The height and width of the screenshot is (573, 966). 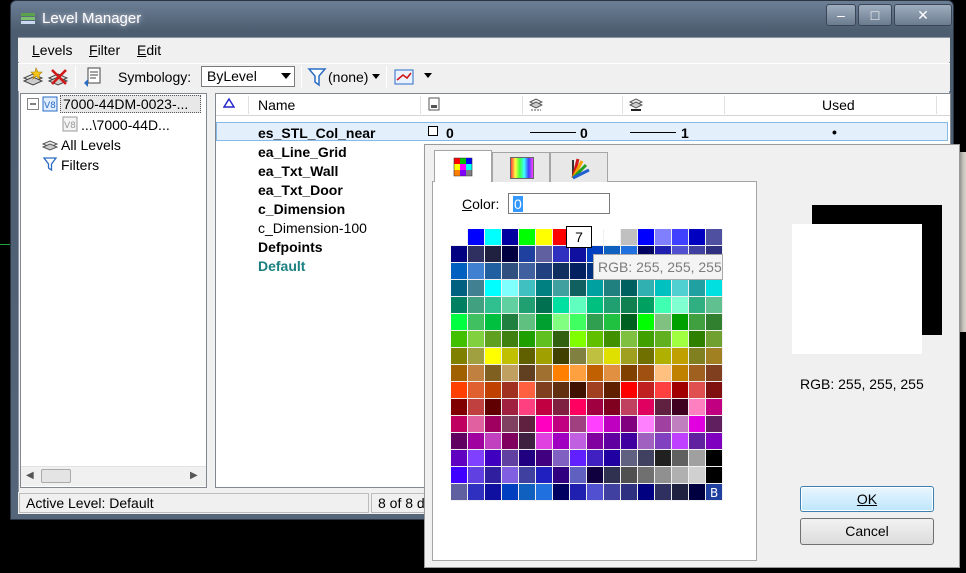 What do you see at coordinates (521, 167) in the screenshot?
I see `tab-true-color` at bounding box center [521, 167].